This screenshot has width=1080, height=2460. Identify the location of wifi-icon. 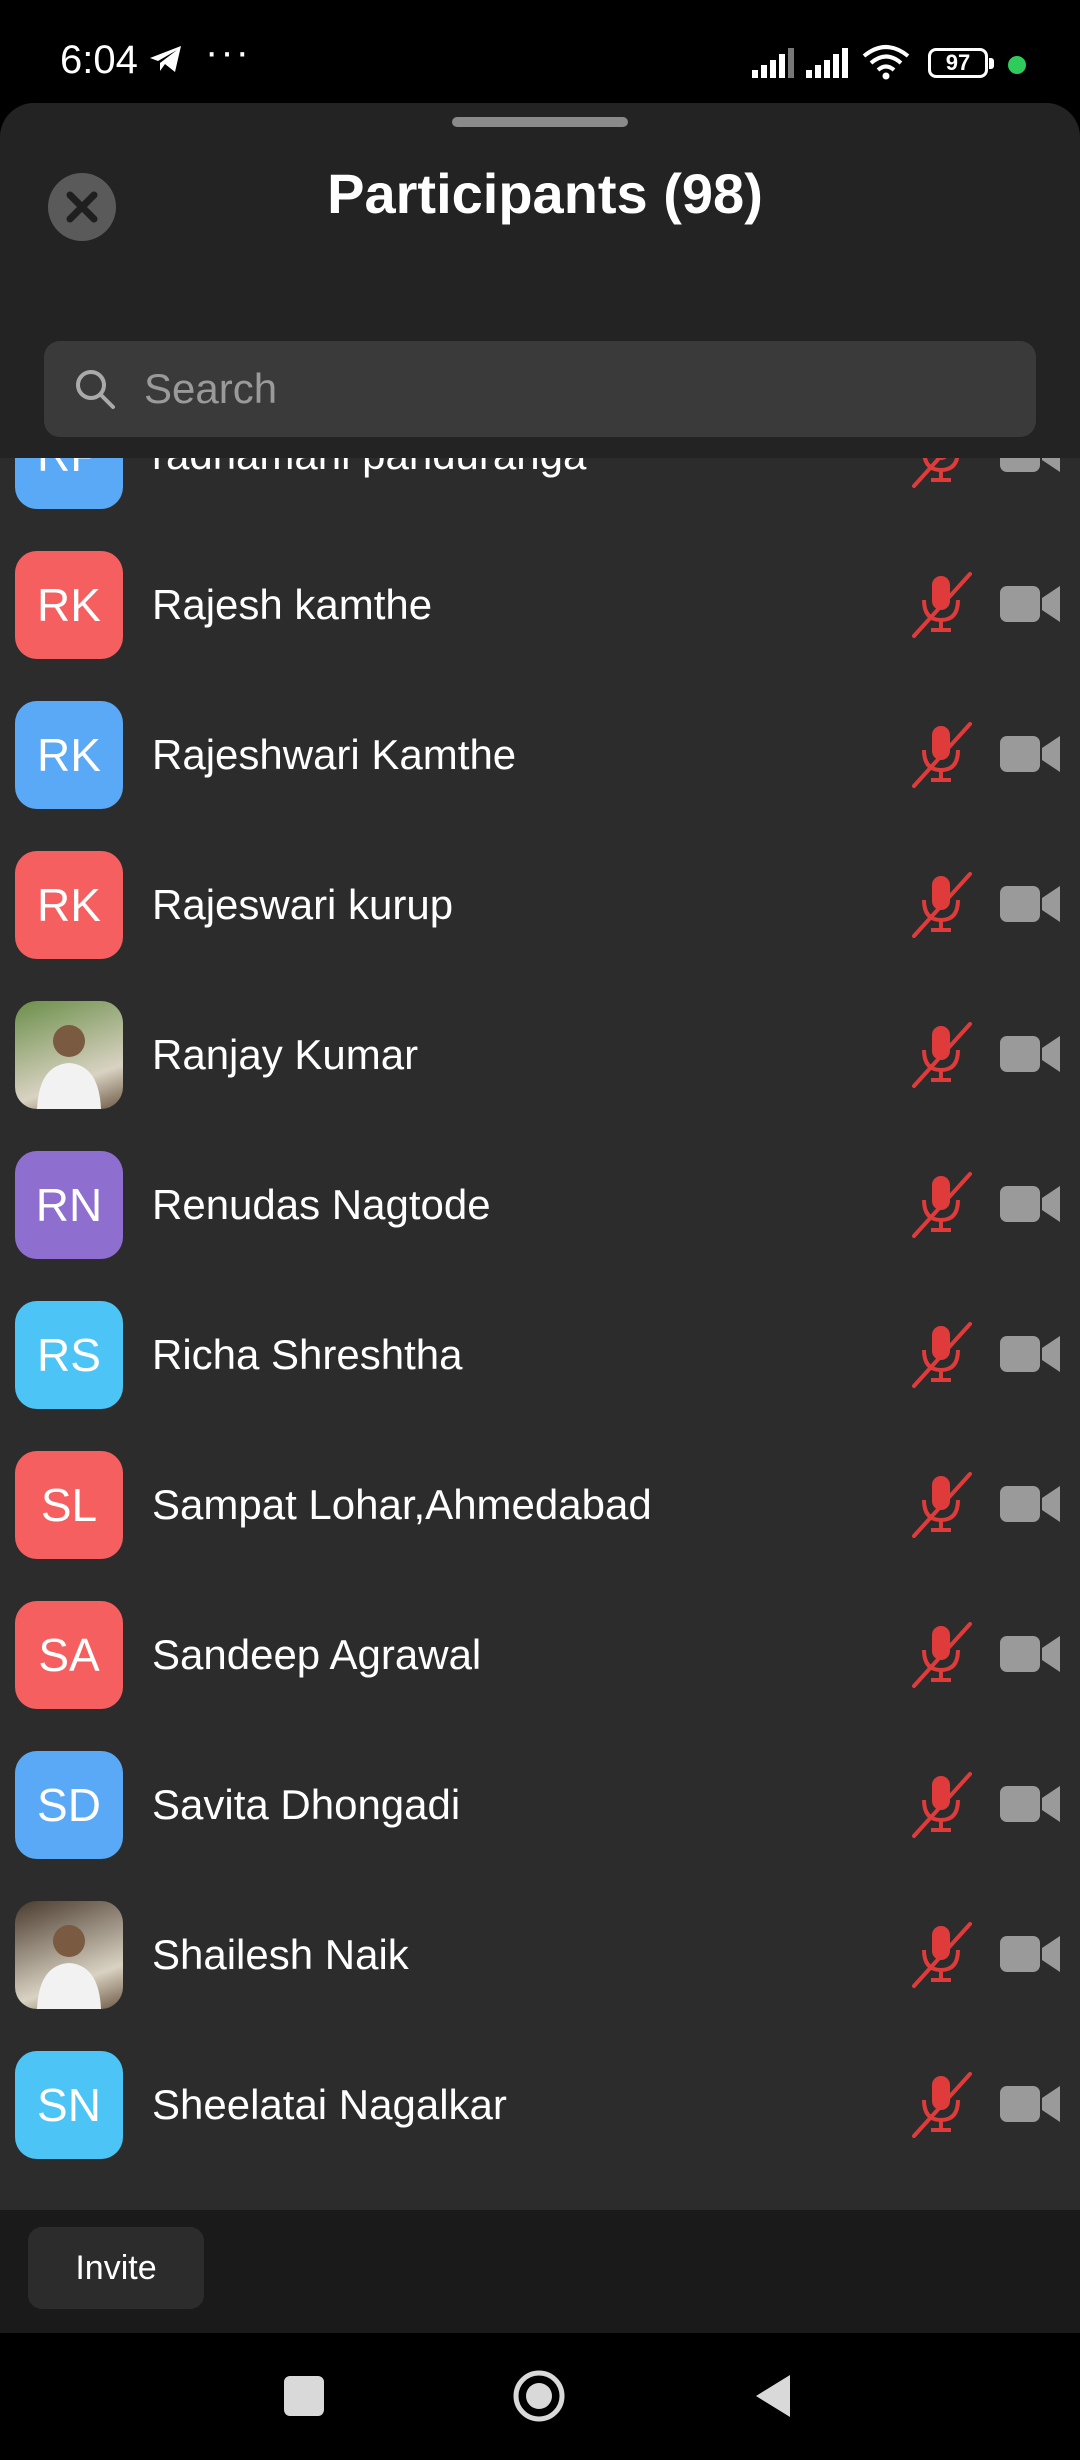
(886, 64).